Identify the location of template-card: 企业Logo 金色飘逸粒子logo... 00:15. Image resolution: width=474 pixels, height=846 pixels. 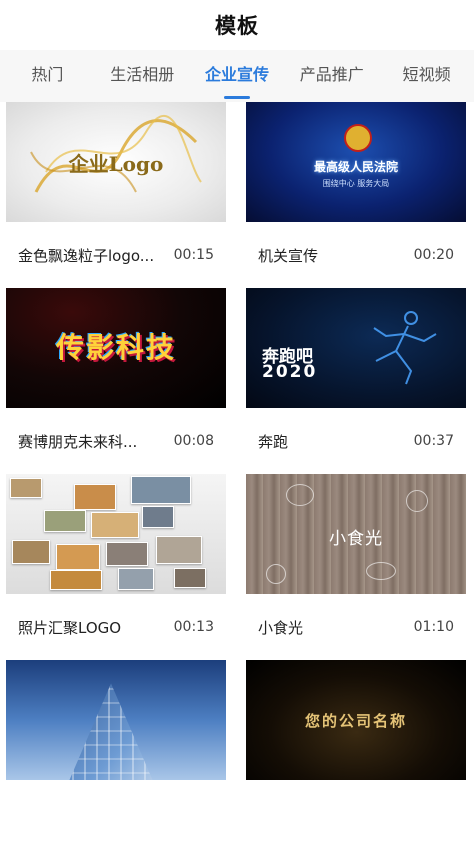
(116, 195).